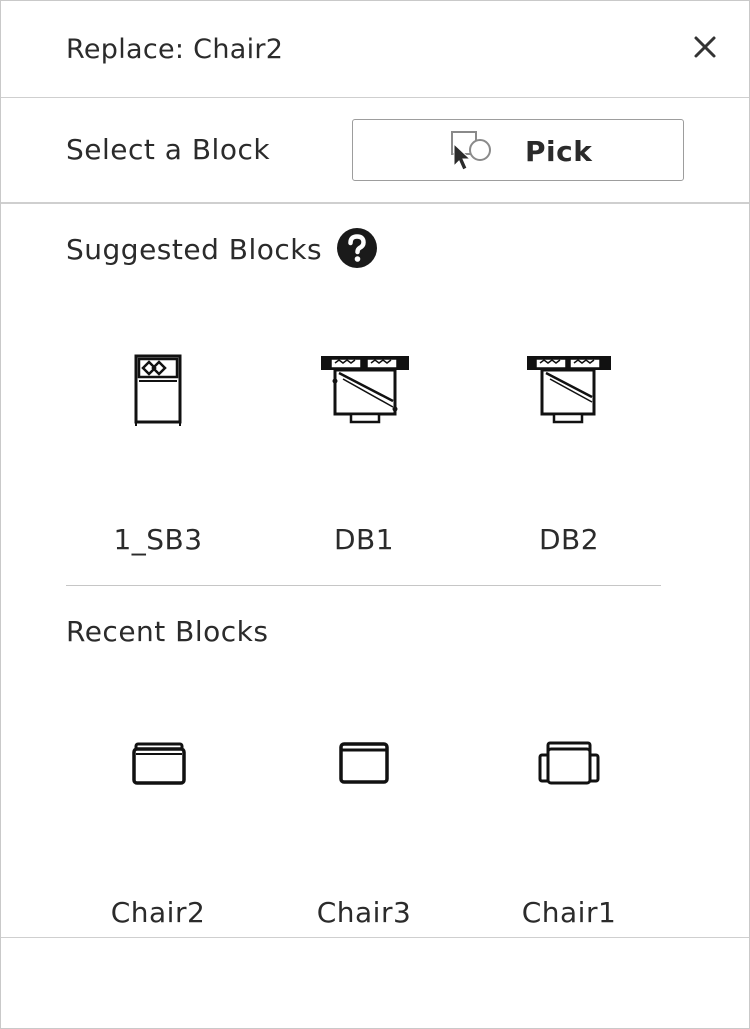 This screenshot has width=750, height=1029. Describe the element at coordinates (364, 431) in the screenshot. I see `suggested-block-db1: DB1` at that location.